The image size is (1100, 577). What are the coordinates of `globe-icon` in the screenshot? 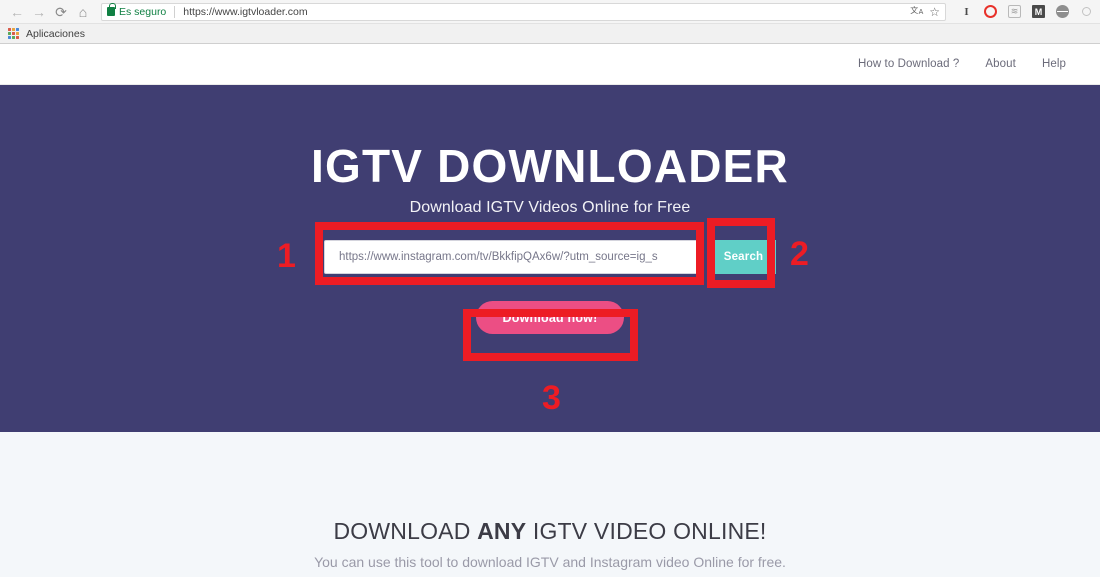 It's located at (1062, 11).